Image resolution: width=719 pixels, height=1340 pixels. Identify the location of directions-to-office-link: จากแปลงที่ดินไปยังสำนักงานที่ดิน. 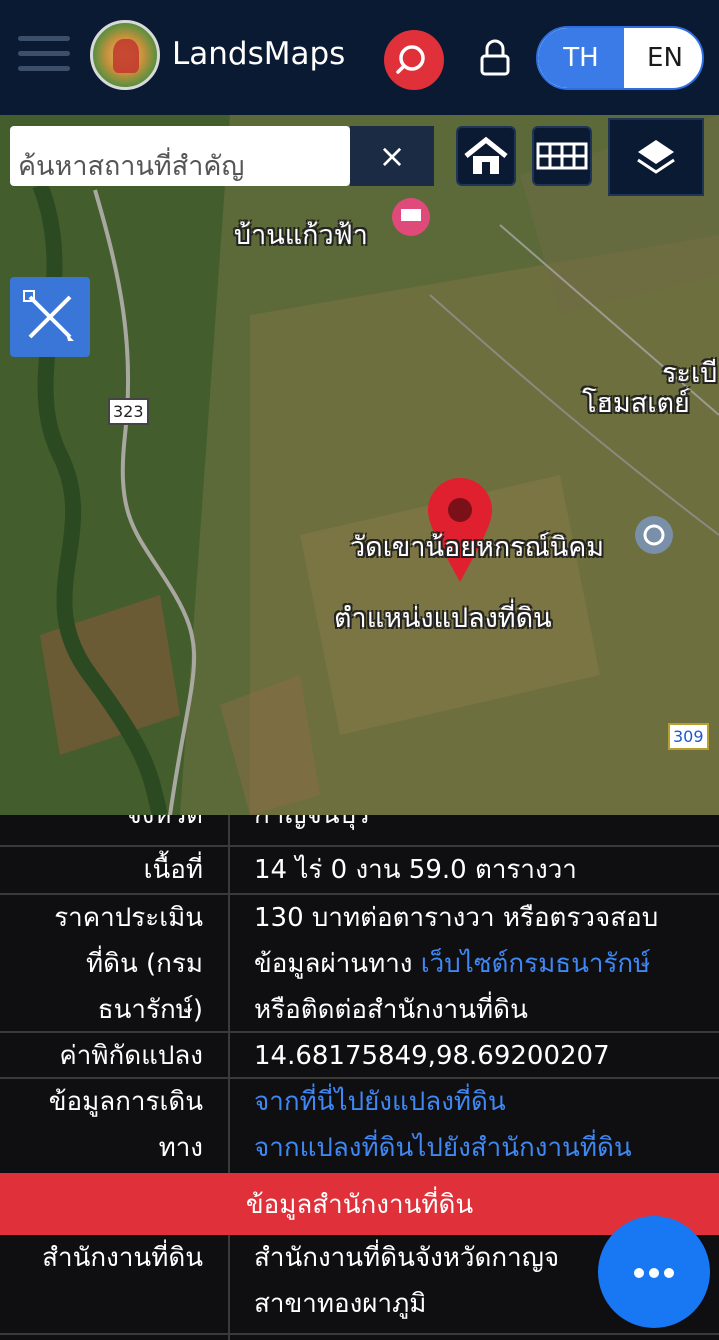
(483, 1148).